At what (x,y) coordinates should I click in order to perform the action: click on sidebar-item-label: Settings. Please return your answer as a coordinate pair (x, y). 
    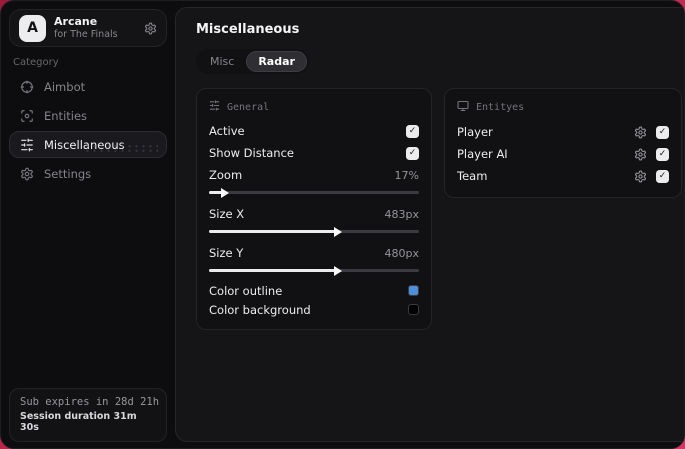
    Looking at the image, I should click on (68, 173).